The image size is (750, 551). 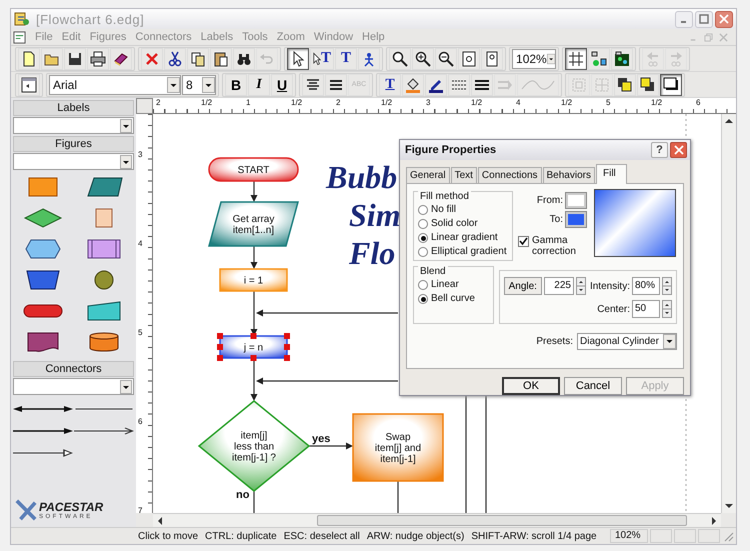 What do you see at coordinates (531, 386) in the screenshot?
I see `dialog-button: OK` at bounding box center [531, 386].